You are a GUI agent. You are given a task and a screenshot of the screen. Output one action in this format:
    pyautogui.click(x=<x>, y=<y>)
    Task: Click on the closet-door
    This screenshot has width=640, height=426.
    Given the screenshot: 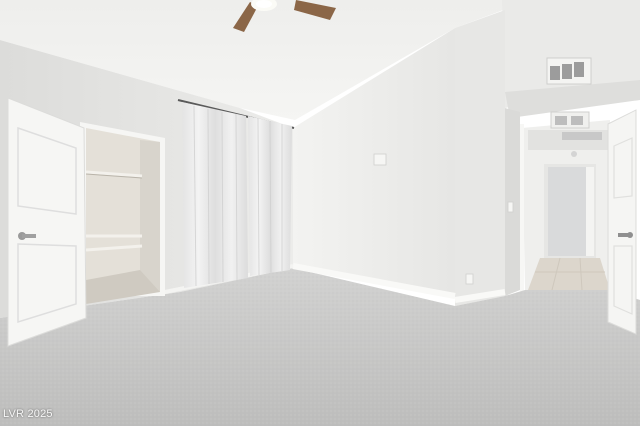 What is the action you would take?
    pyautogui.click(x=47, y=222)
    